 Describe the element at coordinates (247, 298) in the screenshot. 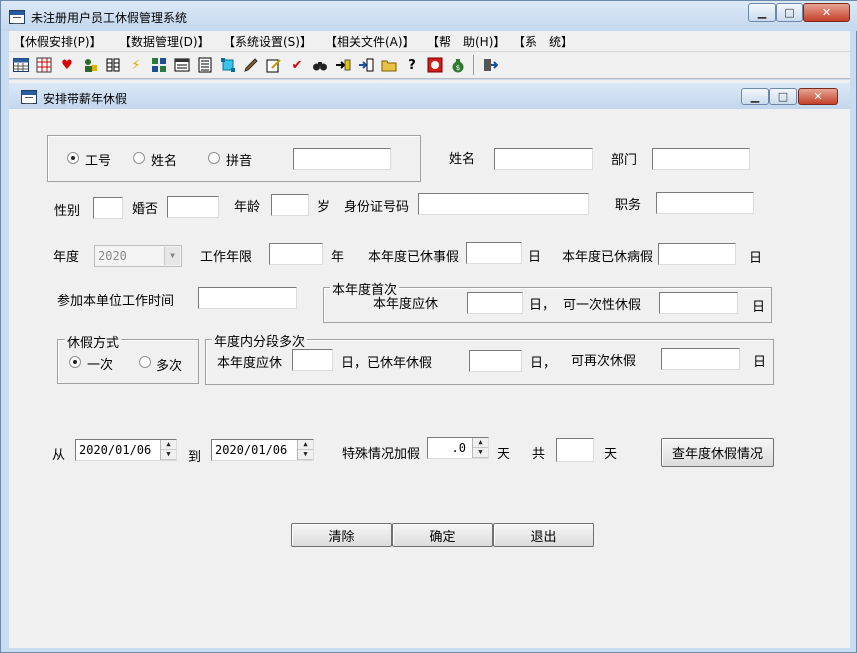

I see `join-time-field` at that location.